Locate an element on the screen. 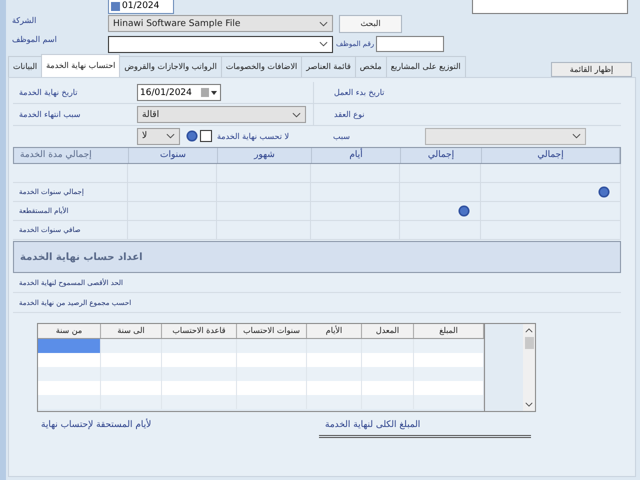 This screenshot has height=480, width=640. scroll-thumb is located at coordinates (529, 343).